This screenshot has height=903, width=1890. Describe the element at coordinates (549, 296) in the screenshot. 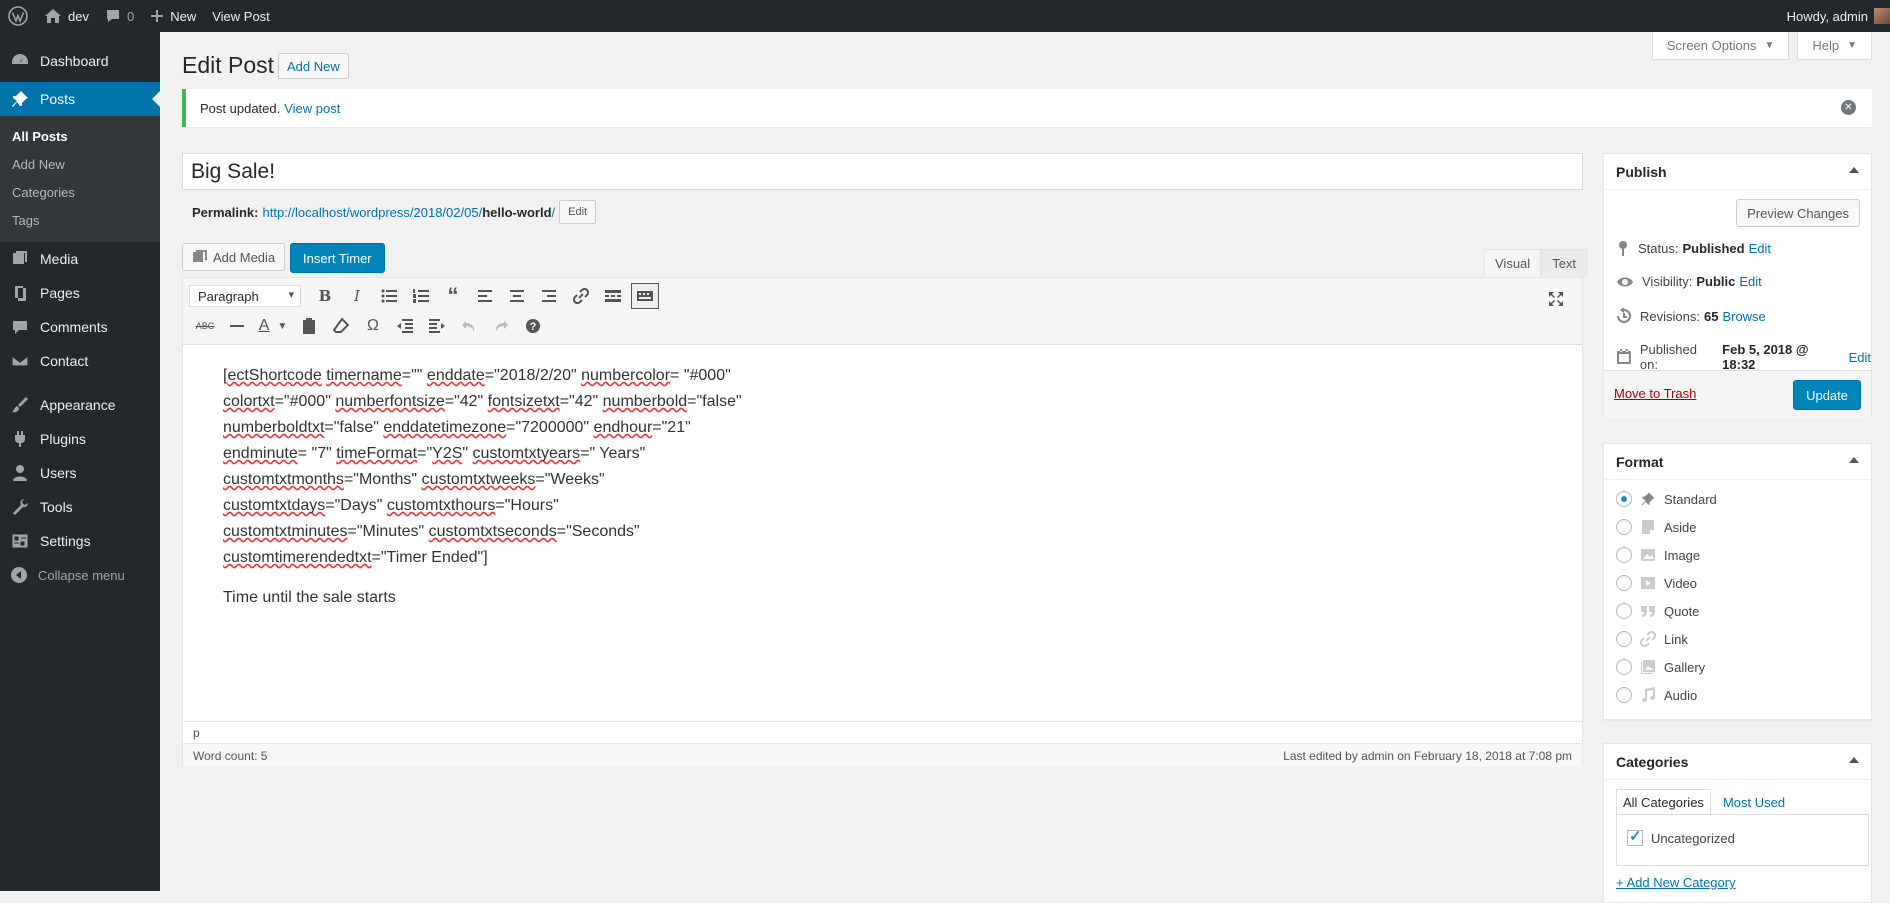

I see `align-right-icon` at that location.